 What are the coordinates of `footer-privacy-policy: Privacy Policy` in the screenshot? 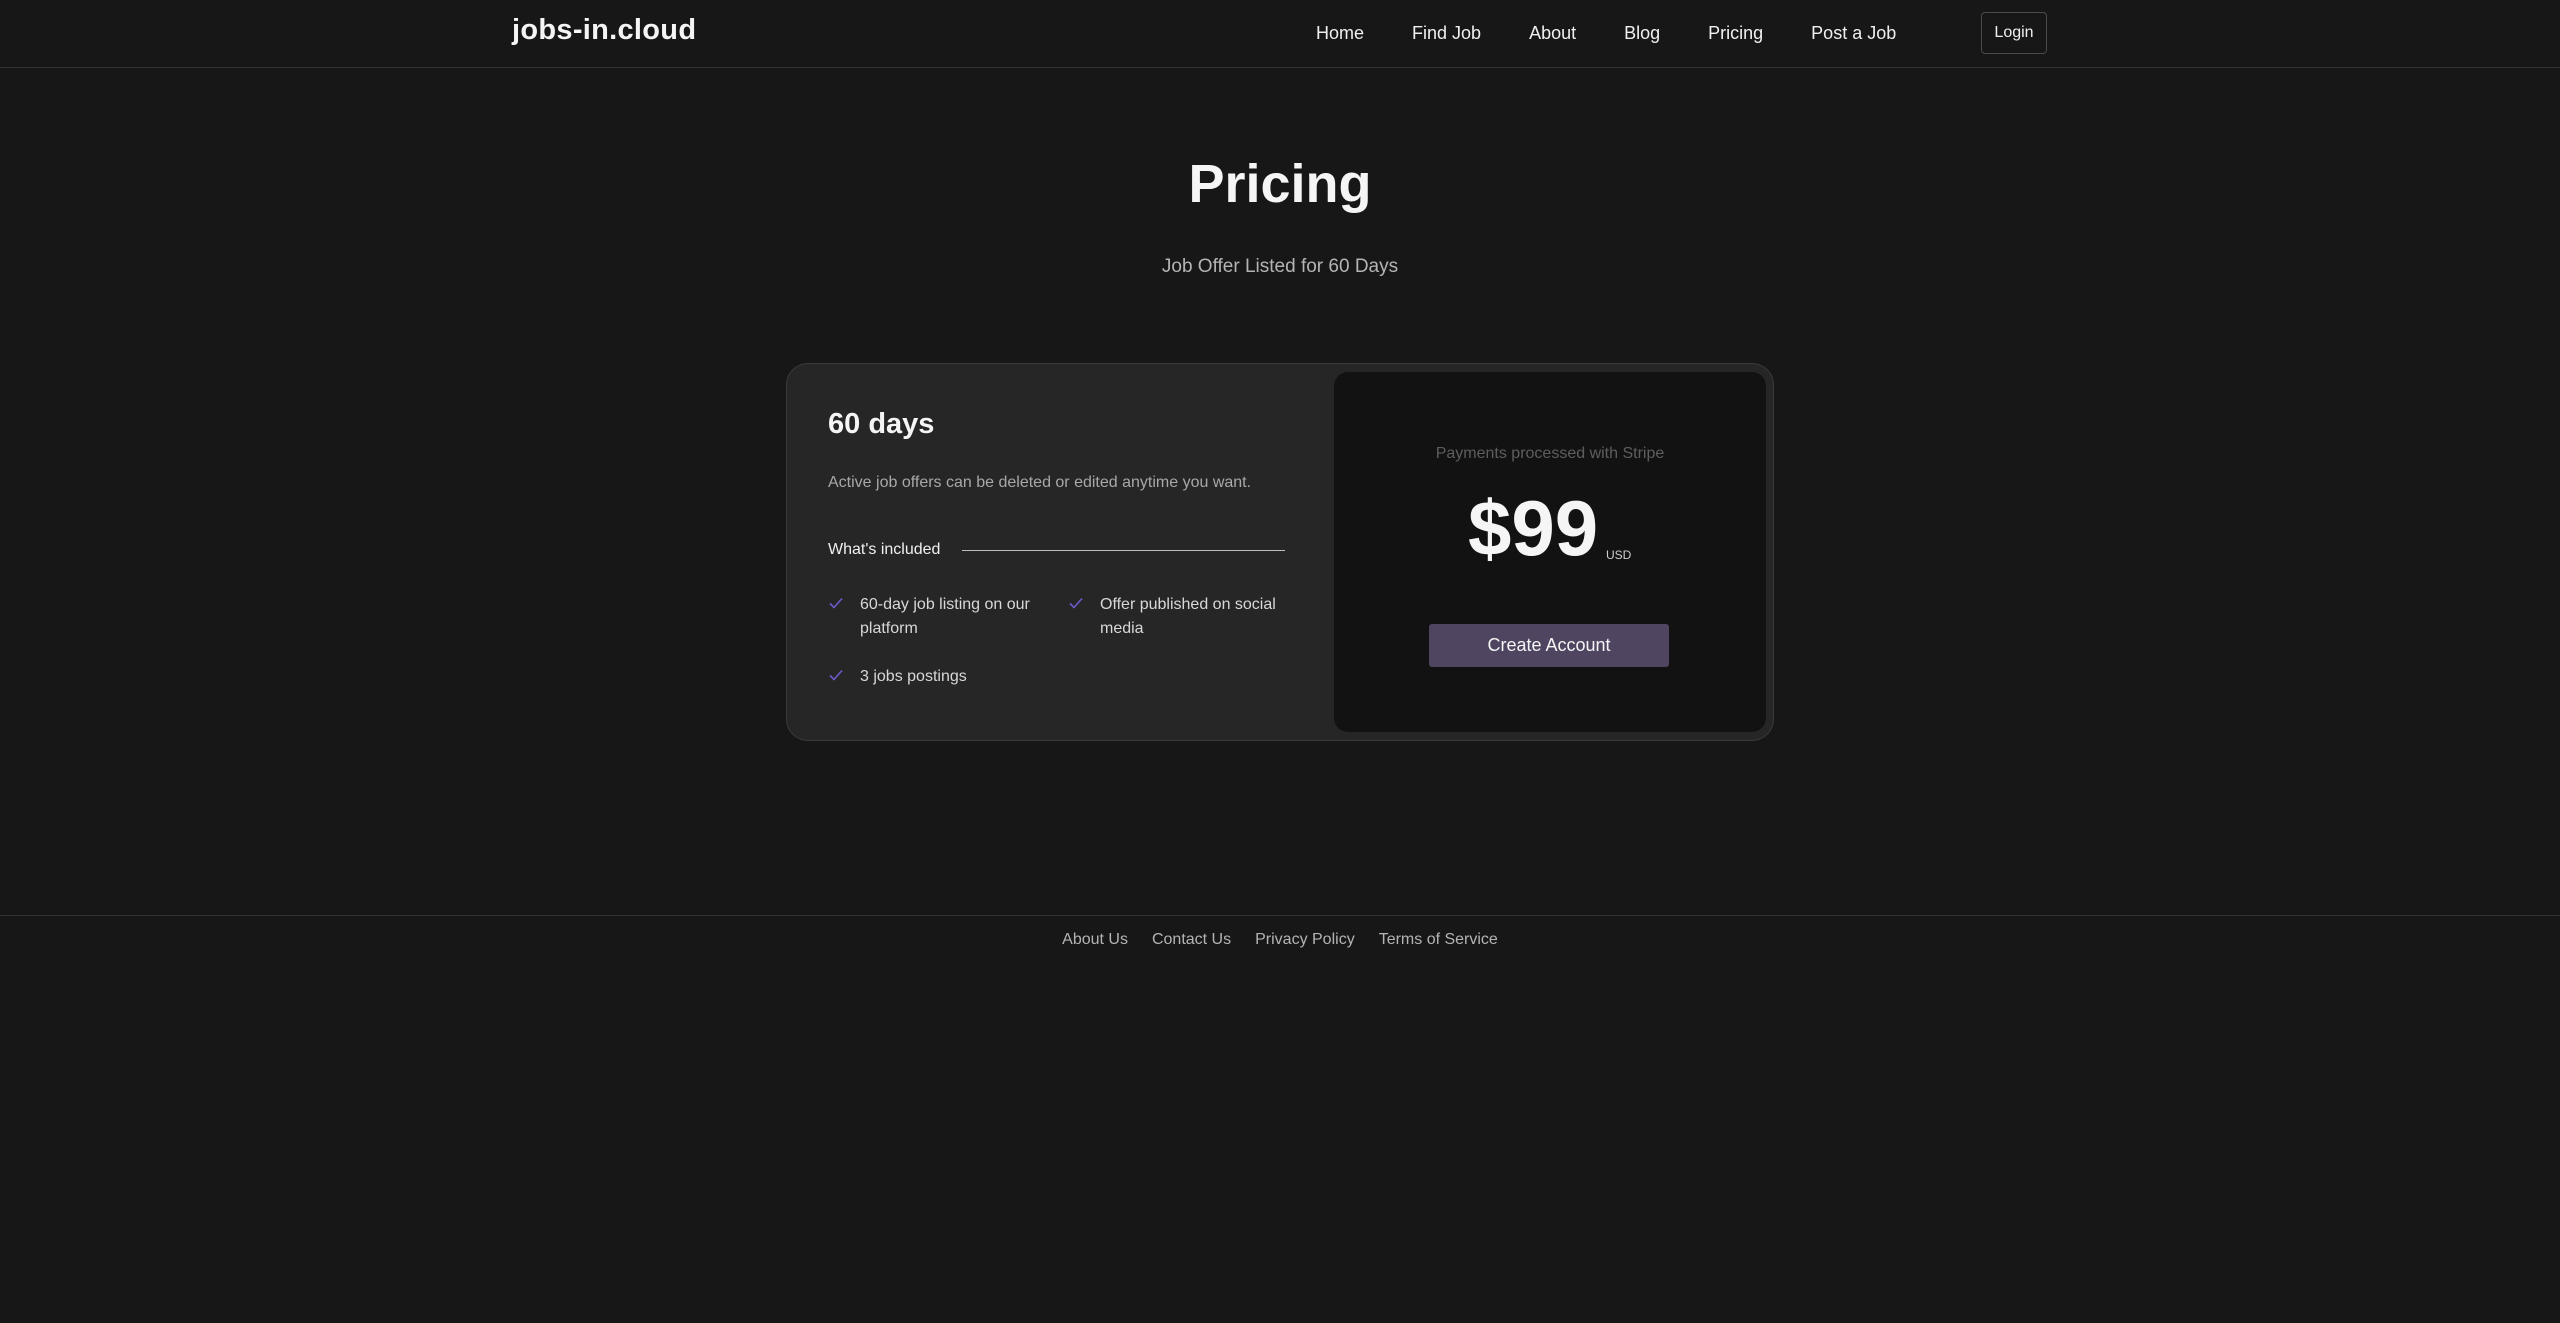 It's located at (1305, 940).